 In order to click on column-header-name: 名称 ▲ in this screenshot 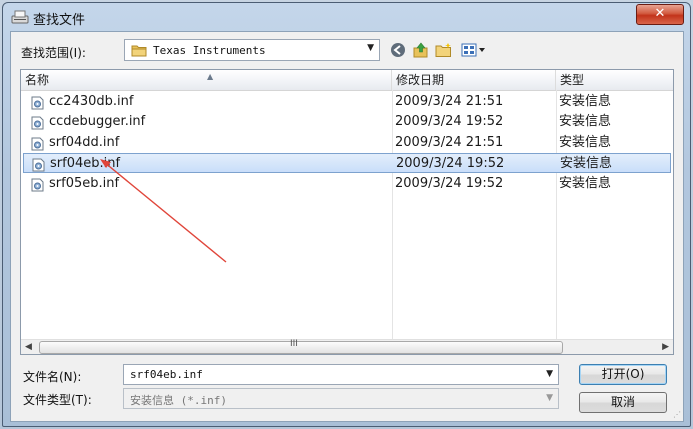, I will do `click(206, 80)`.